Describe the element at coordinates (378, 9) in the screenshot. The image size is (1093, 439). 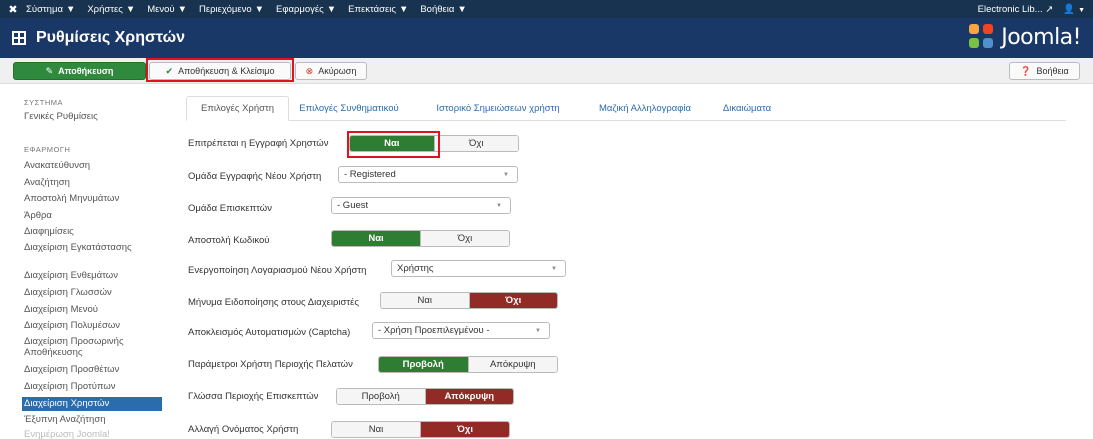
I see `menu-extensions: Επεκτάσεις ▼` at that location.